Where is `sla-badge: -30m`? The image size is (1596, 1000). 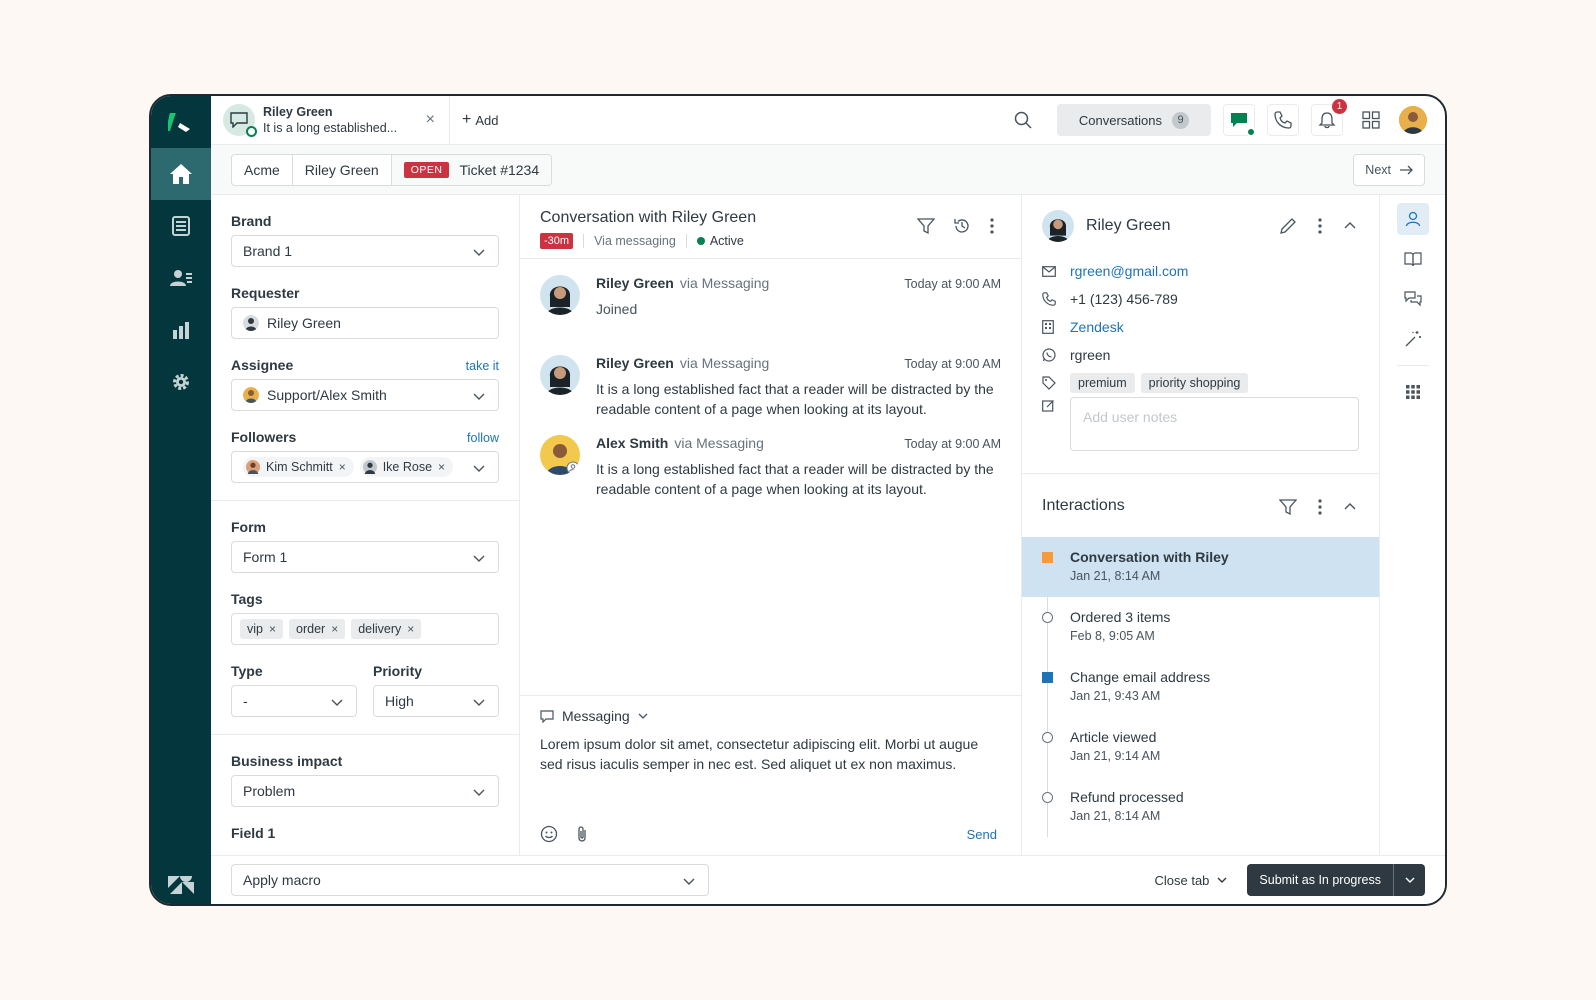
sla-badge: -30m is located at coordinates (557, 241).